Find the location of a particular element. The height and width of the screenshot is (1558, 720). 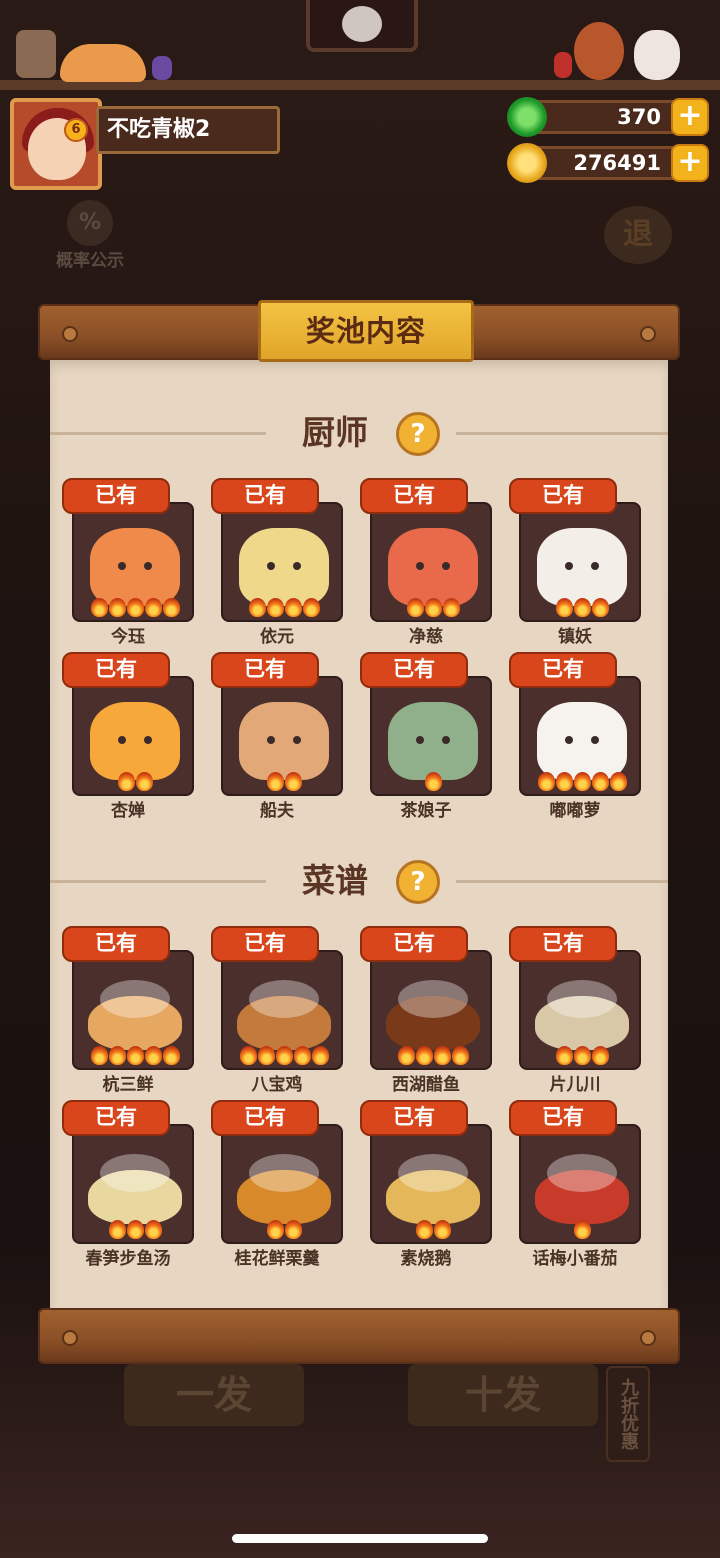

chef-card: 已有 茶娘子 is located at coordinates (426, 736).